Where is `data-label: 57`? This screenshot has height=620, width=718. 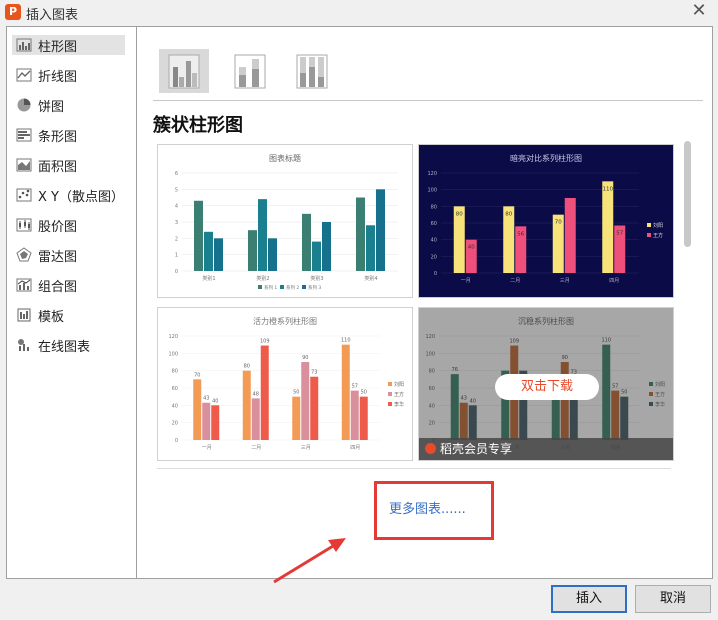
data-label: 57 is located at coordinates (355, 387).